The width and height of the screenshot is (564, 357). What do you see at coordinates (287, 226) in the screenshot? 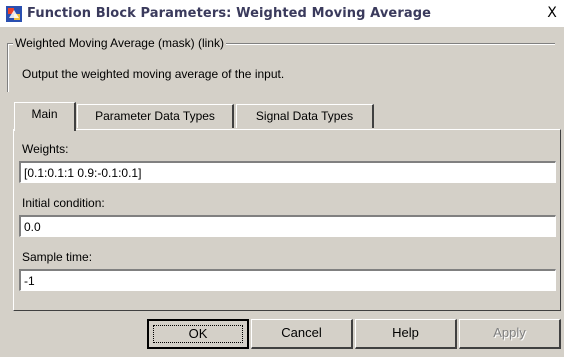
I see `initial-condition-field` at bounding box center [287, 226].